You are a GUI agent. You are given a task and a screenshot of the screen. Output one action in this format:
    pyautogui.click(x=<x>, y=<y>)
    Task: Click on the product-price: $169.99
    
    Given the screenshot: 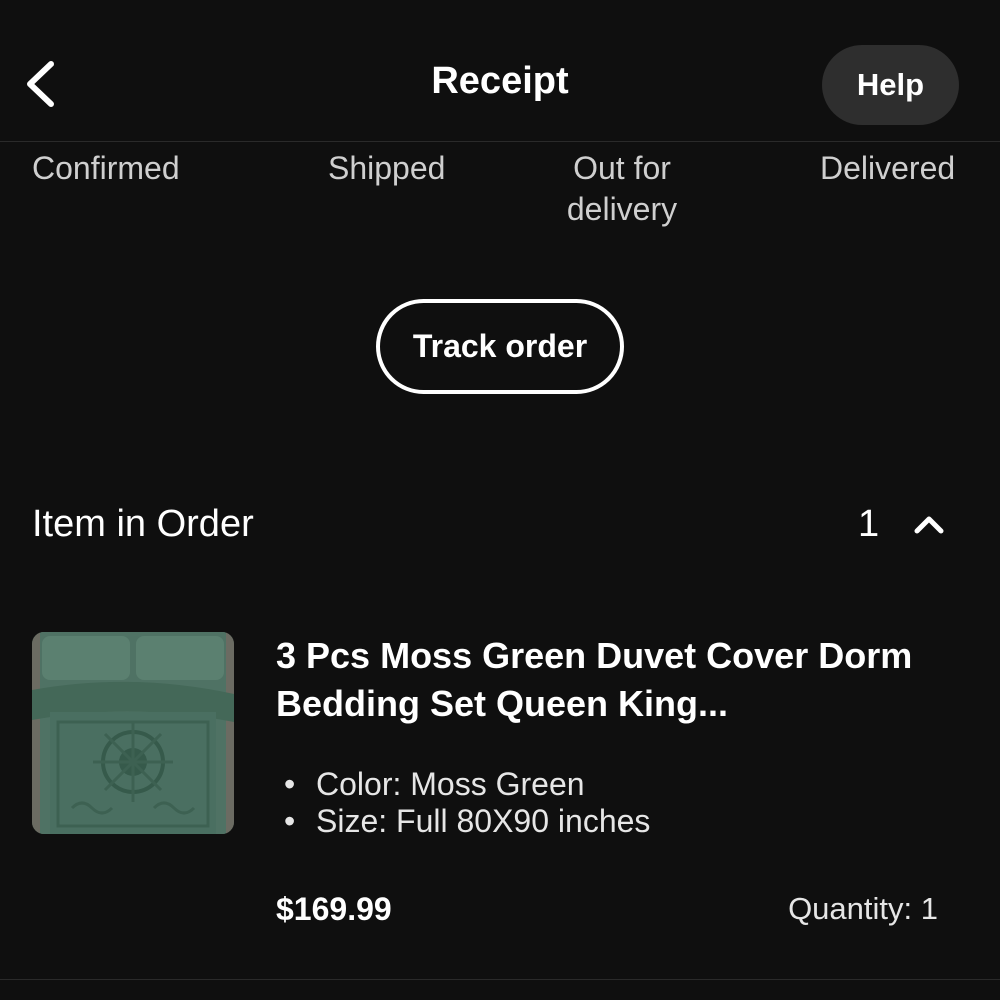 What is the action you would take?
    pyautogui.click(x=334, y=909)
    